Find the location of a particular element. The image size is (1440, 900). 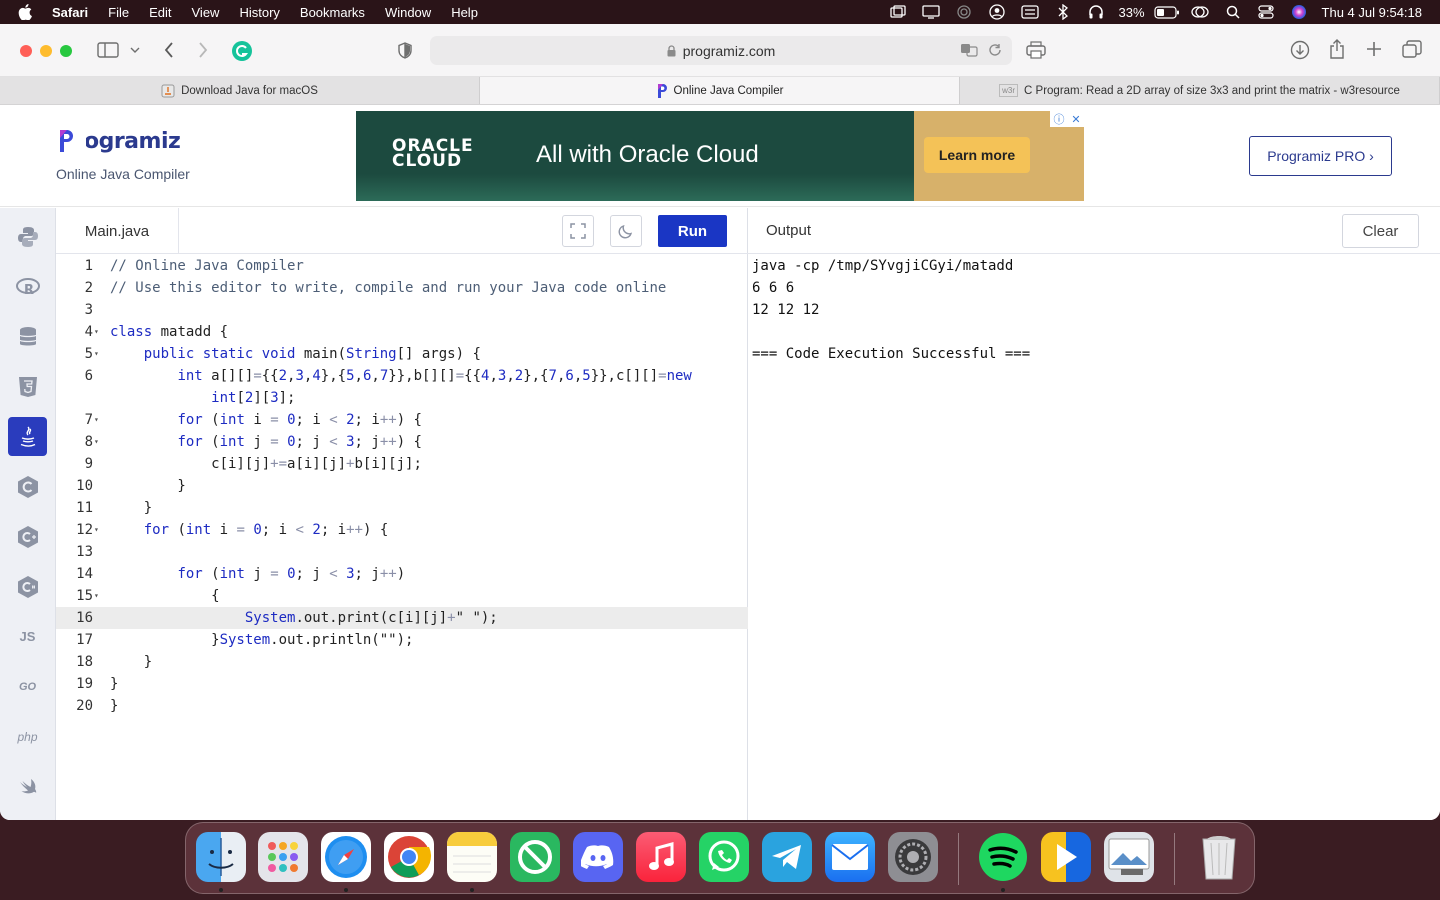

code-line: 10 } is located at coordinates (402, 486).